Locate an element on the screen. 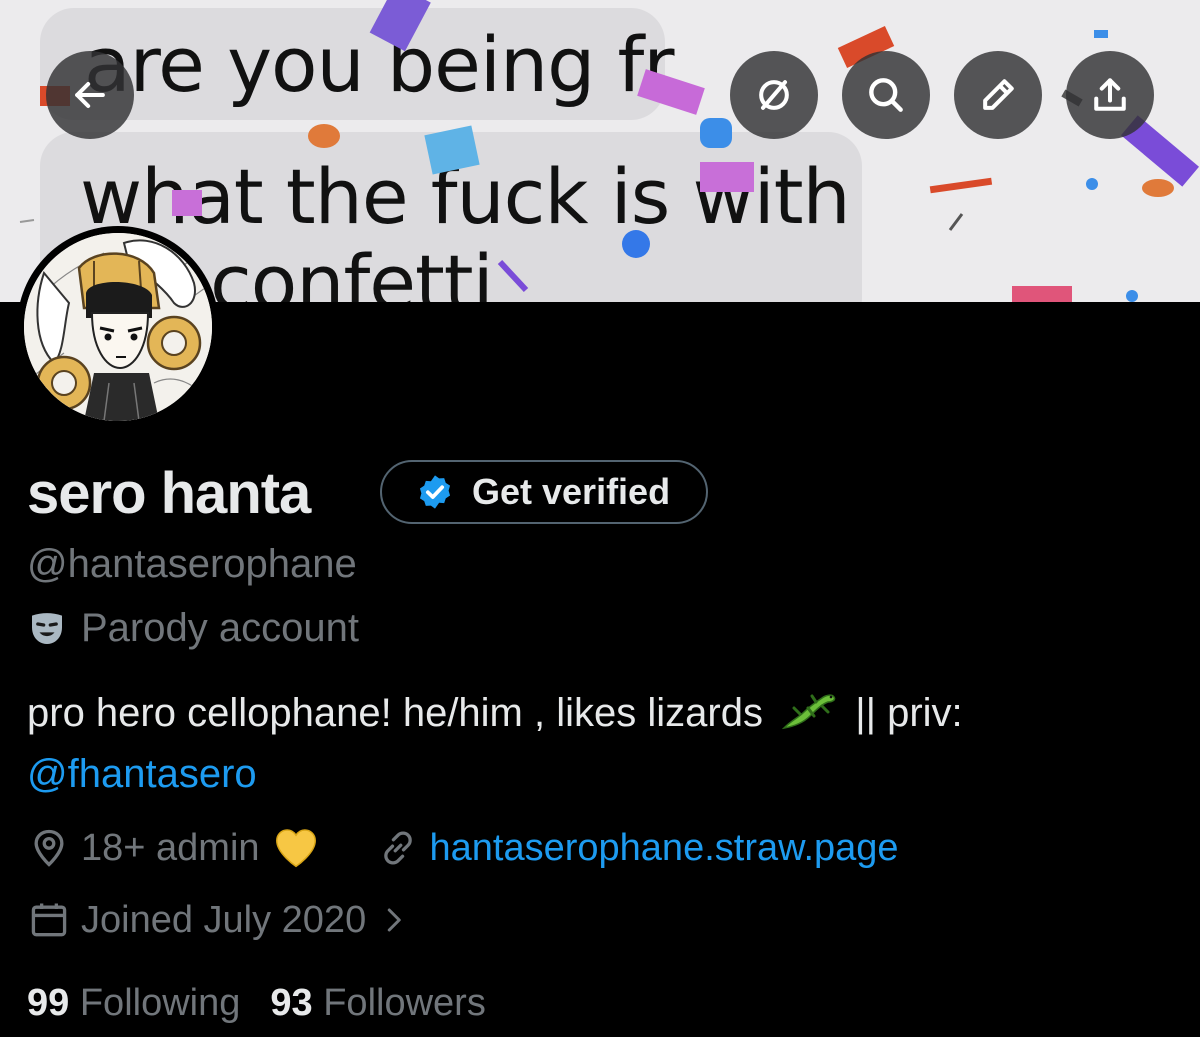  avatar is located at coordinates (118, 327).